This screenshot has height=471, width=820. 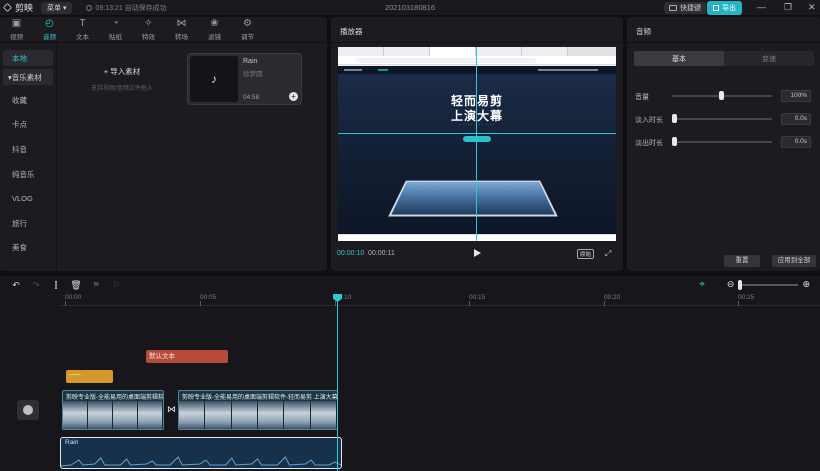 I want to click on save-status: 09:13:21 自动保存成功, so click(x=126, y=8).